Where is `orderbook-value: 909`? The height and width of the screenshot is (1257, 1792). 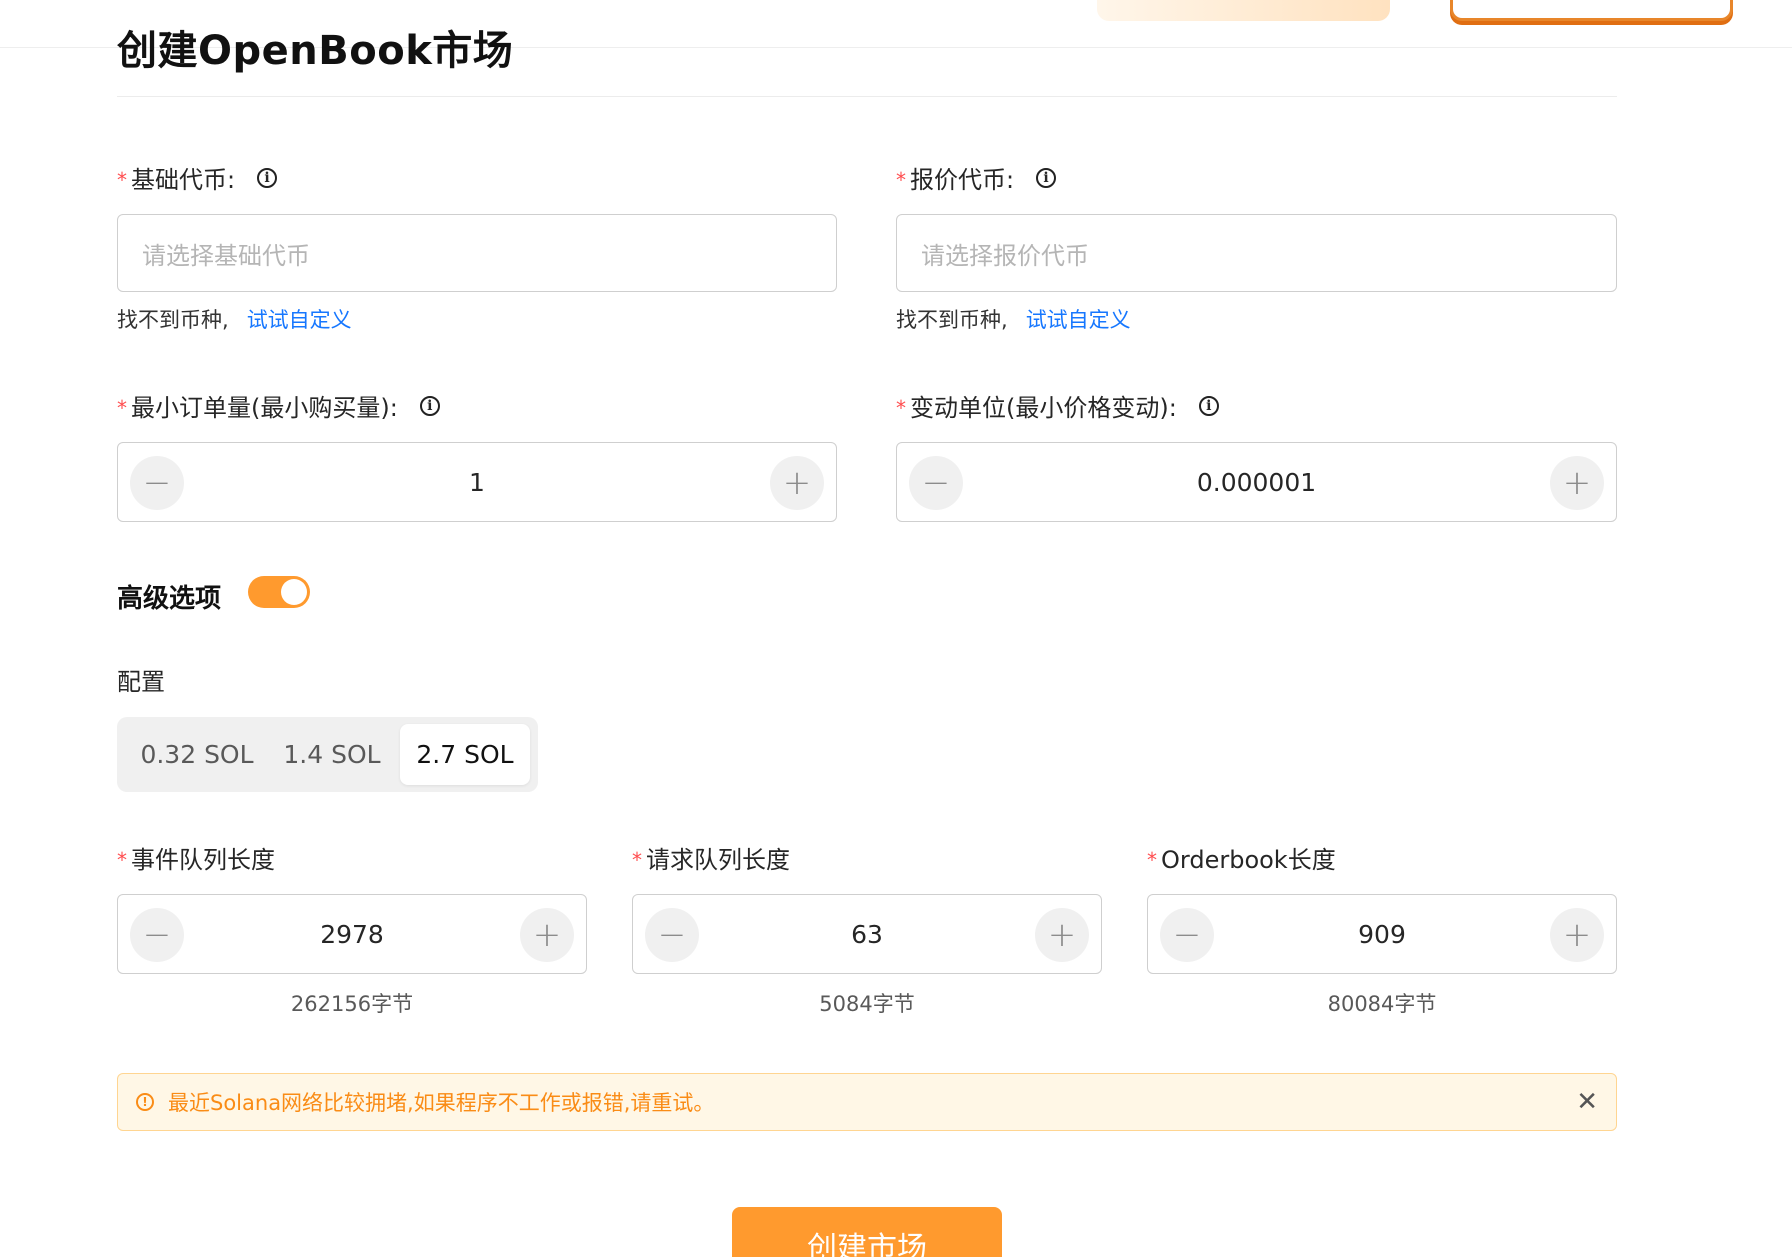 orderbook-value: 909 is located at coordinates (1382, 934).